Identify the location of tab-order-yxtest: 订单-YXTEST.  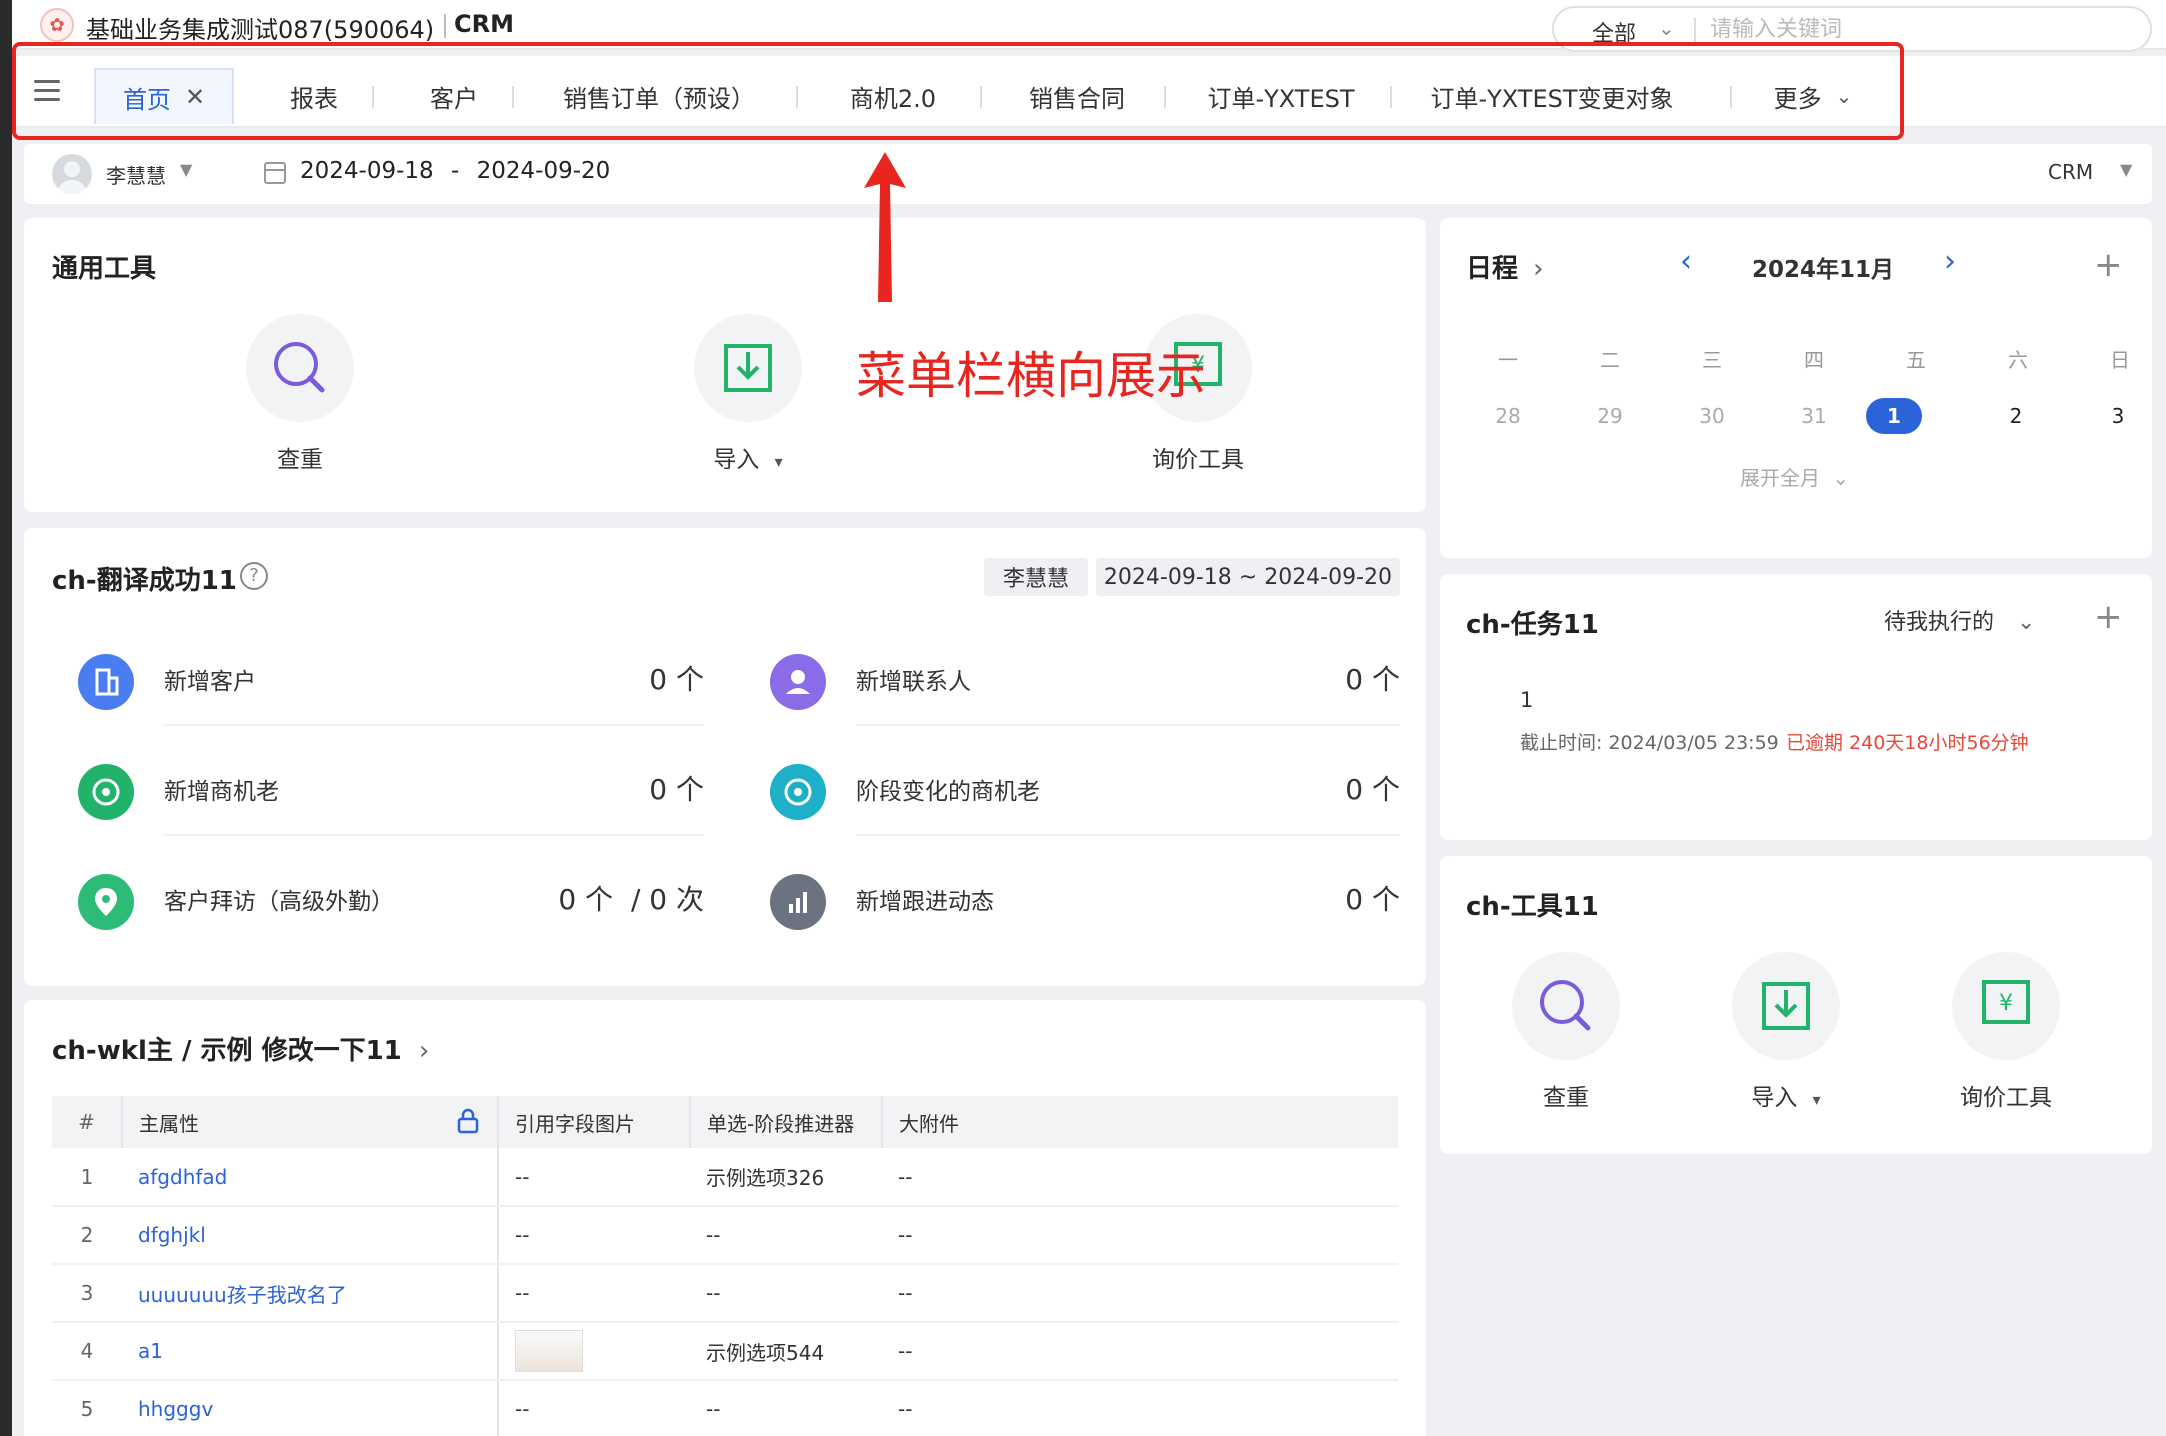
(1281, 96).